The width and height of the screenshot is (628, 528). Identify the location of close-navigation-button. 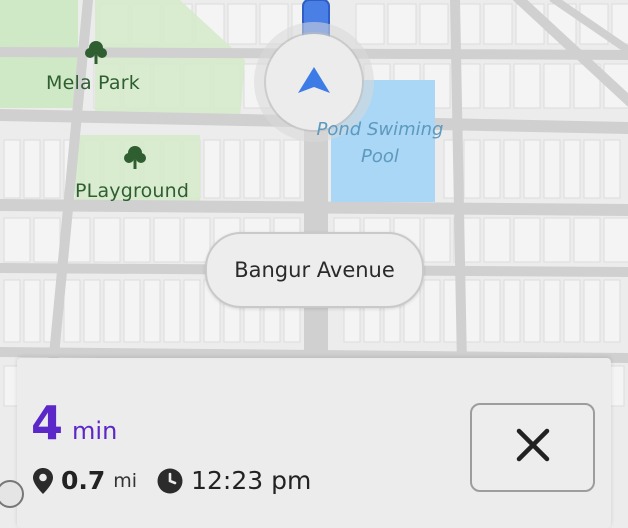
(532, 447).